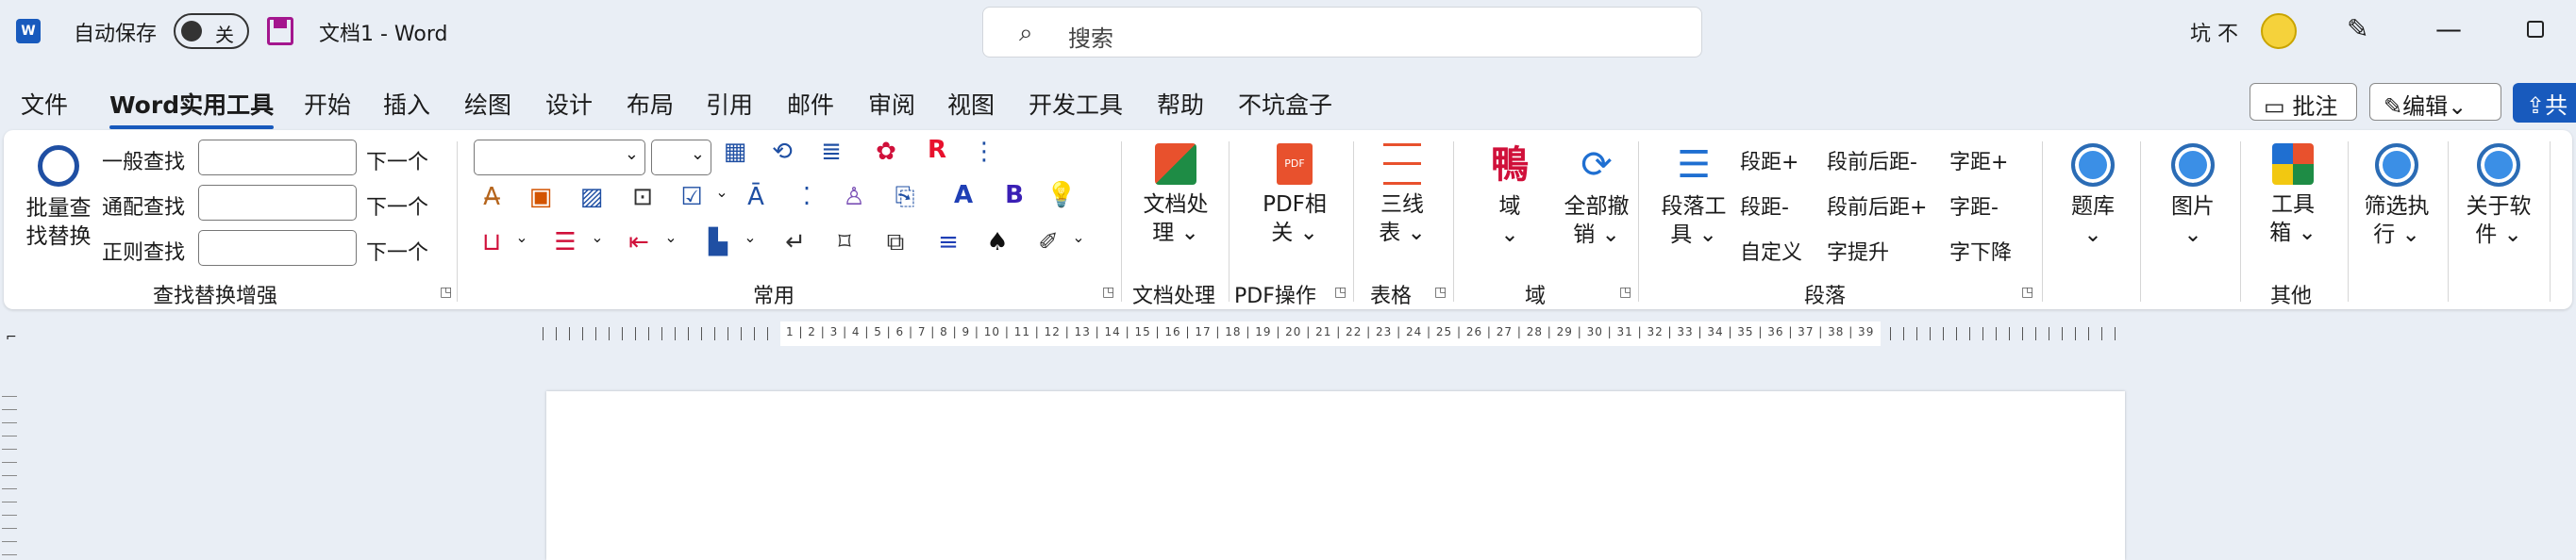 This screenshot has height=560, width=2576. What do you see at coordinates (854, 197) in the screenshot?
I see `bottle-icon: ♙` at bounding box center [854, 197].